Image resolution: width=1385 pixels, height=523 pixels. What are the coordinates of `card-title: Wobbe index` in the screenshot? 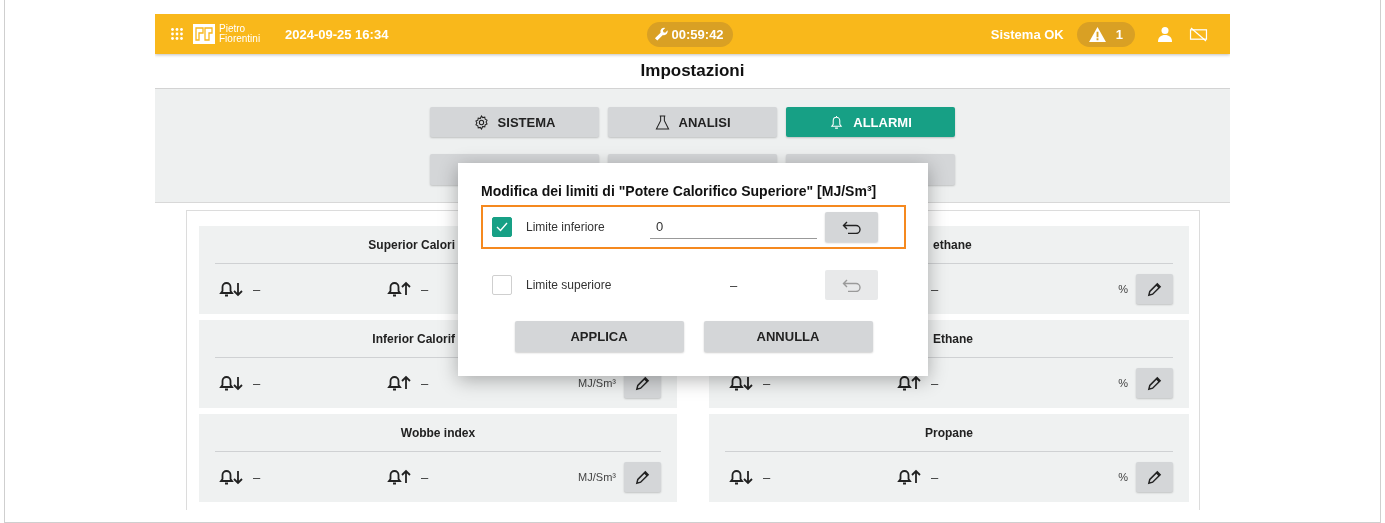 It's located at (438, 432).